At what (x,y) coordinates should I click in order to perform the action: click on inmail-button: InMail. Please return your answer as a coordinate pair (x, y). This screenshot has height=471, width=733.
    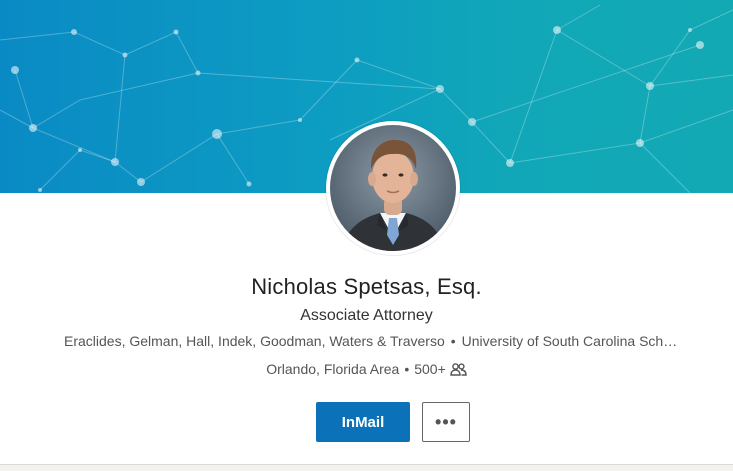
    Looking at the image, I should click on (363, 422).